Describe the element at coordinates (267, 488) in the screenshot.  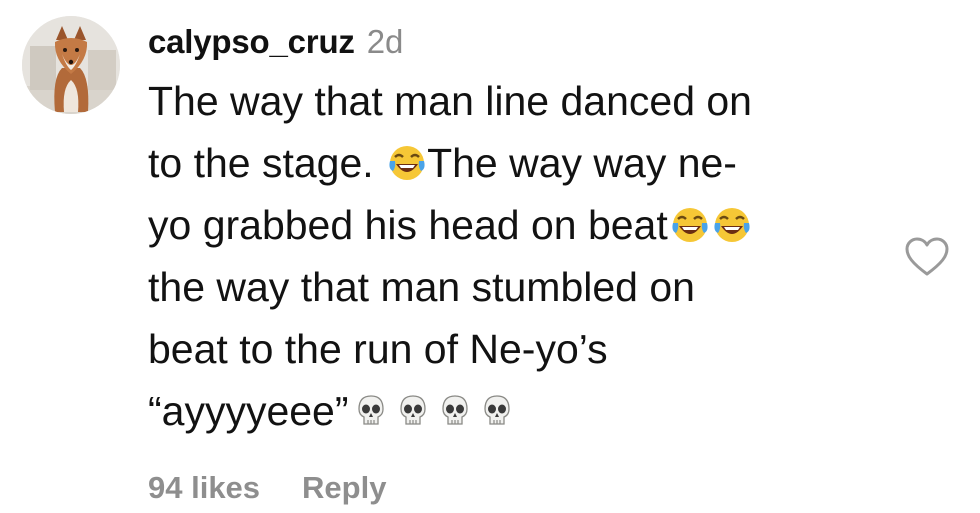
I see `comment-actions: 94 likes Reply` at that location.